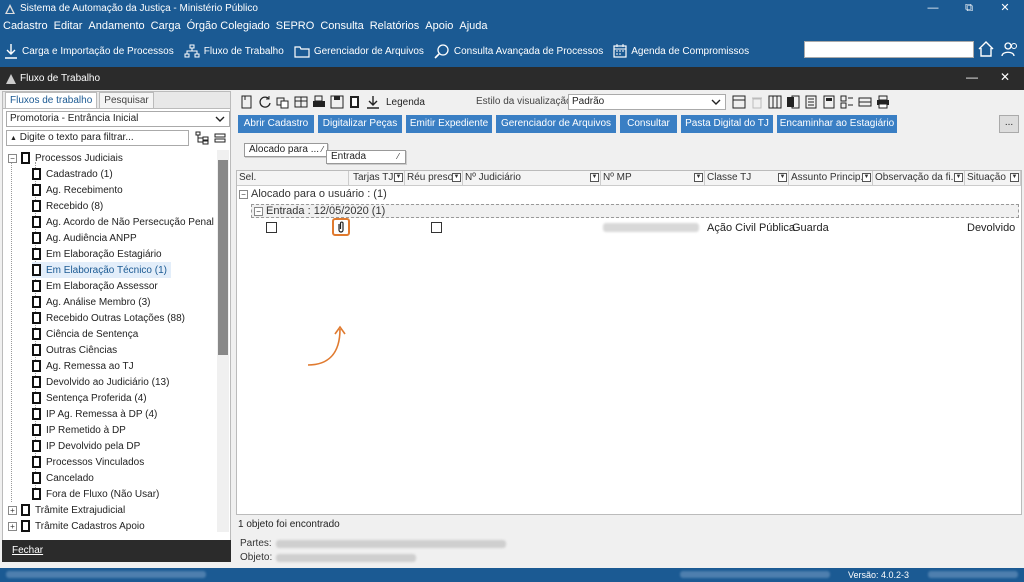 The width and height of the screenshot is (1024, 582). Describe the element at coordinates (532, 178) in the screenshot. I see `col-n-judiciario: Nº Judiciário ▼` at that location.